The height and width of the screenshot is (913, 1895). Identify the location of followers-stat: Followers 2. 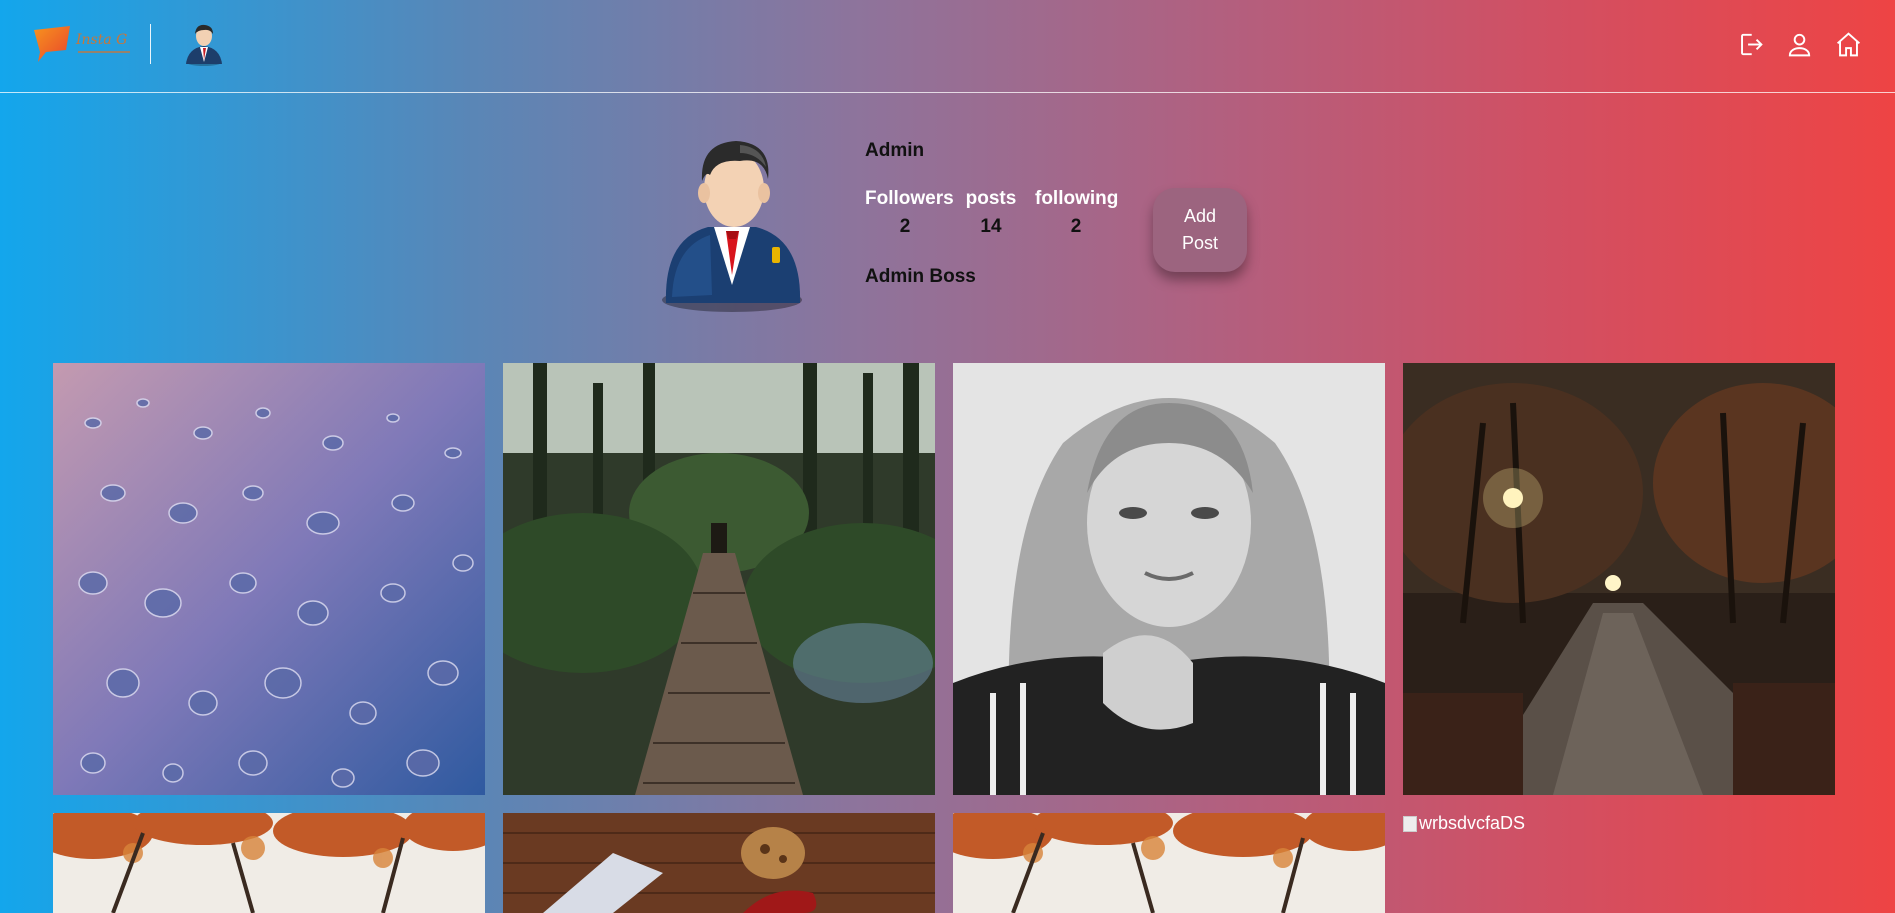
(909, 213).